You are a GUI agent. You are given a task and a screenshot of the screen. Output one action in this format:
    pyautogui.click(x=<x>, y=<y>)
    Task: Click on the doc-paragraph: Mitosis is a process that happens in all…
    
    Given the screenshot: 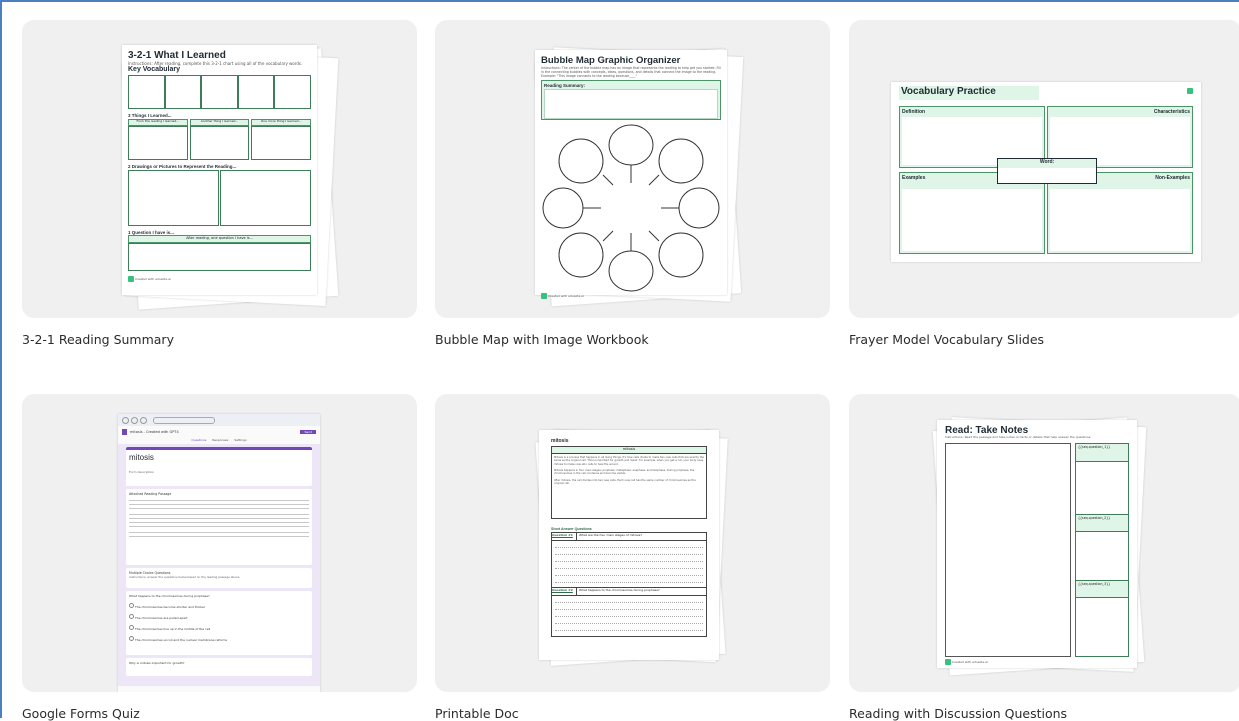 What is the action you would take?
    pyautogui.click(x=629, y=461)
    